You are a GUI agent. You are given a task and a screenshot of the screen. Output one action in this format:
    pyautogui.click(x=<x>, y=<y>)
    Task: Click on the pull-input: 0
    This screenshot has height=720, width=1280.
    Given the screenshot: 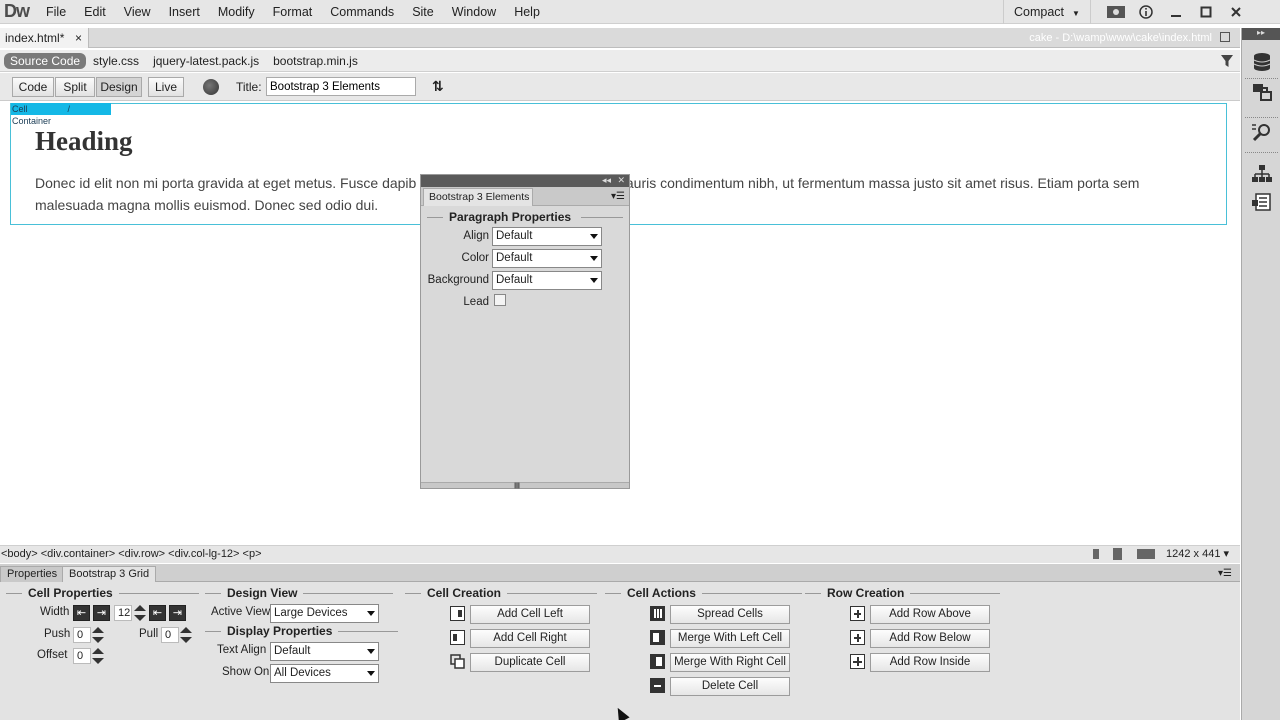 What is the action you would take?
    pyautogui.click(x=170, y=635)
    